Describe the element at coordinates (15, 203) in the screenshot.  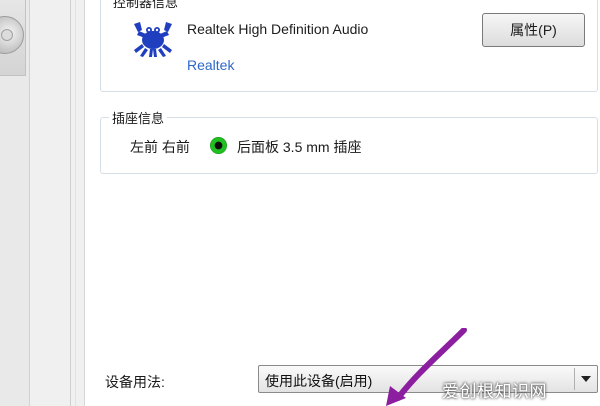
I see `device-list-strip` at that location.